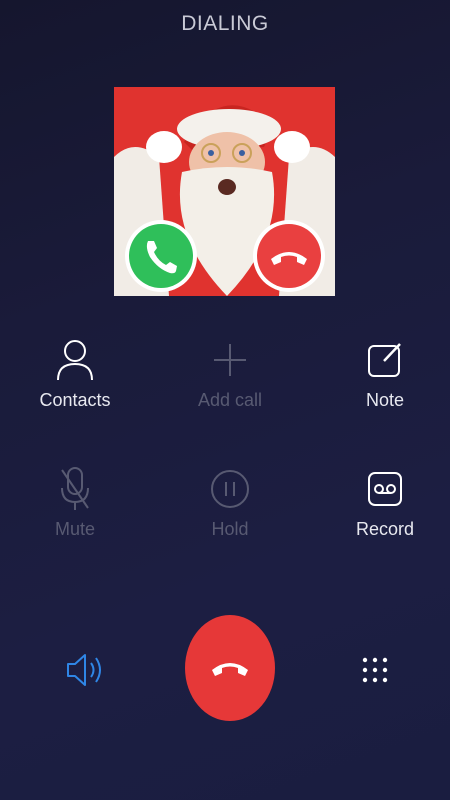  What do you see at coordinates (161, 256) in the screenshot?
I see `answer-icon` at bounding box center [161, 256].